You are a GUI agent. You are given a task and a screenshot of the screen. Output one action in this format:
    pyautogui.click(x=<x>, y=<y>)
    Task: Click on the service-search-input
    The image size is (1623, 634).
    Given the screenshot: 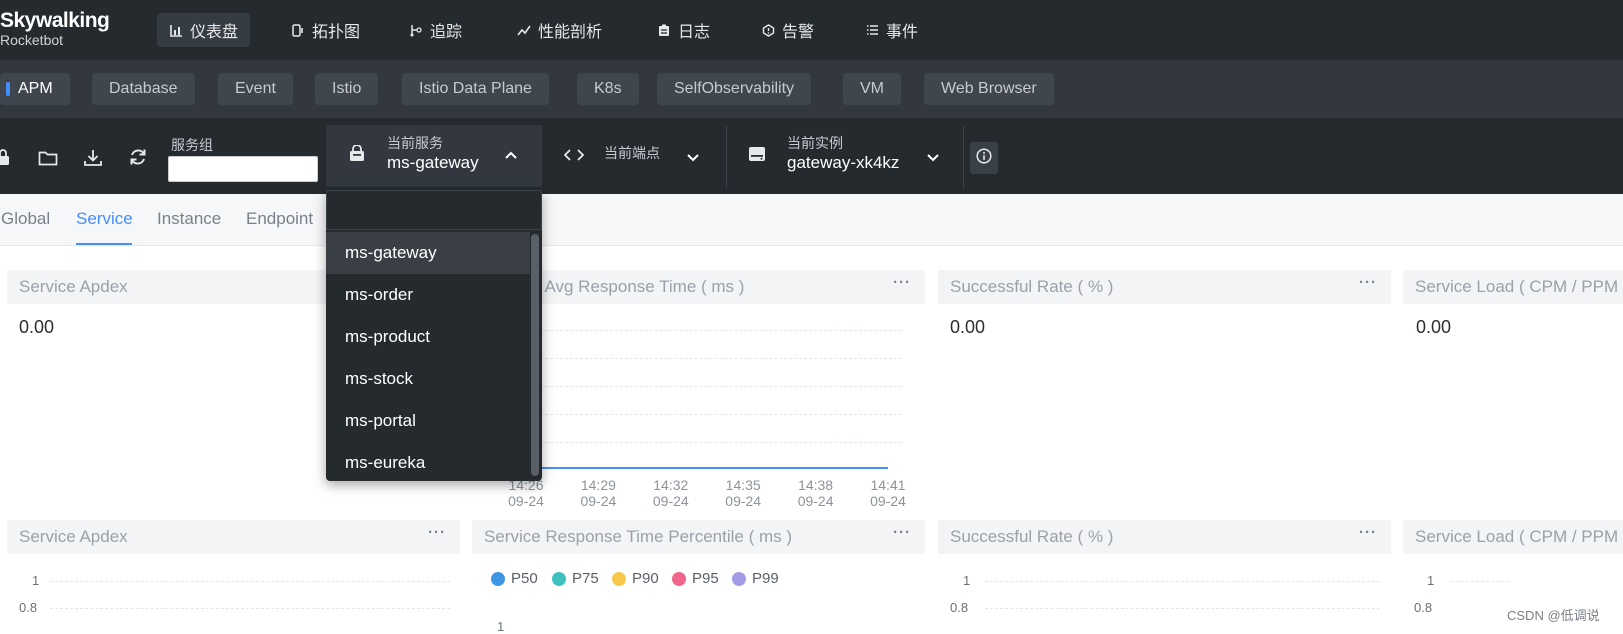 What is the action you would take?
    pyautogui.click(x=434, y=210)
    